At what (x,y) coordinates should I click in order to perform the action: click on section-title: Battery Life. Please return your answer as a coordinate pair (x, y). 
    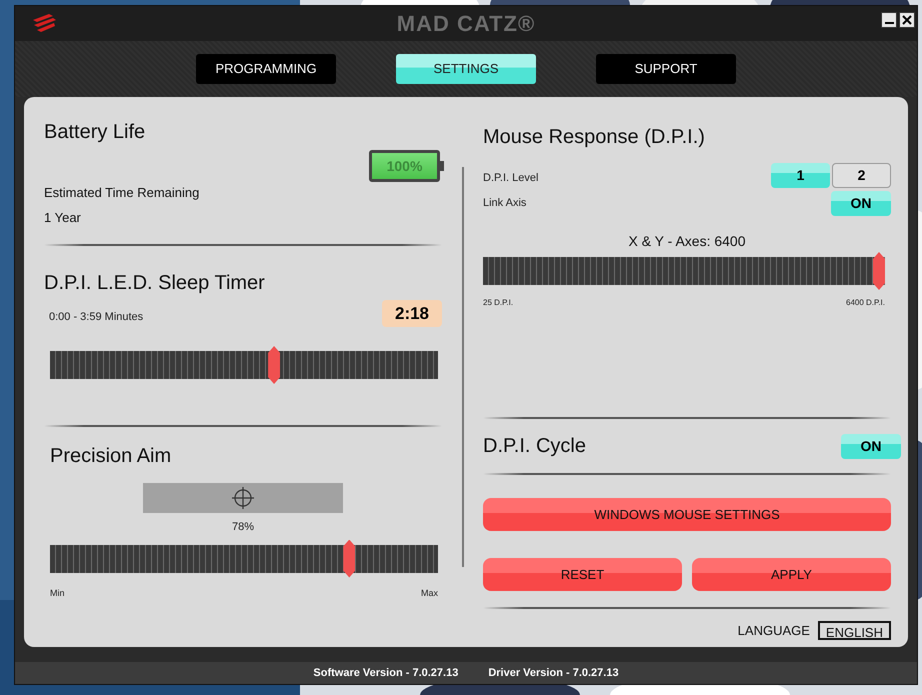
    Looking at the image, I should click on (95, 132).